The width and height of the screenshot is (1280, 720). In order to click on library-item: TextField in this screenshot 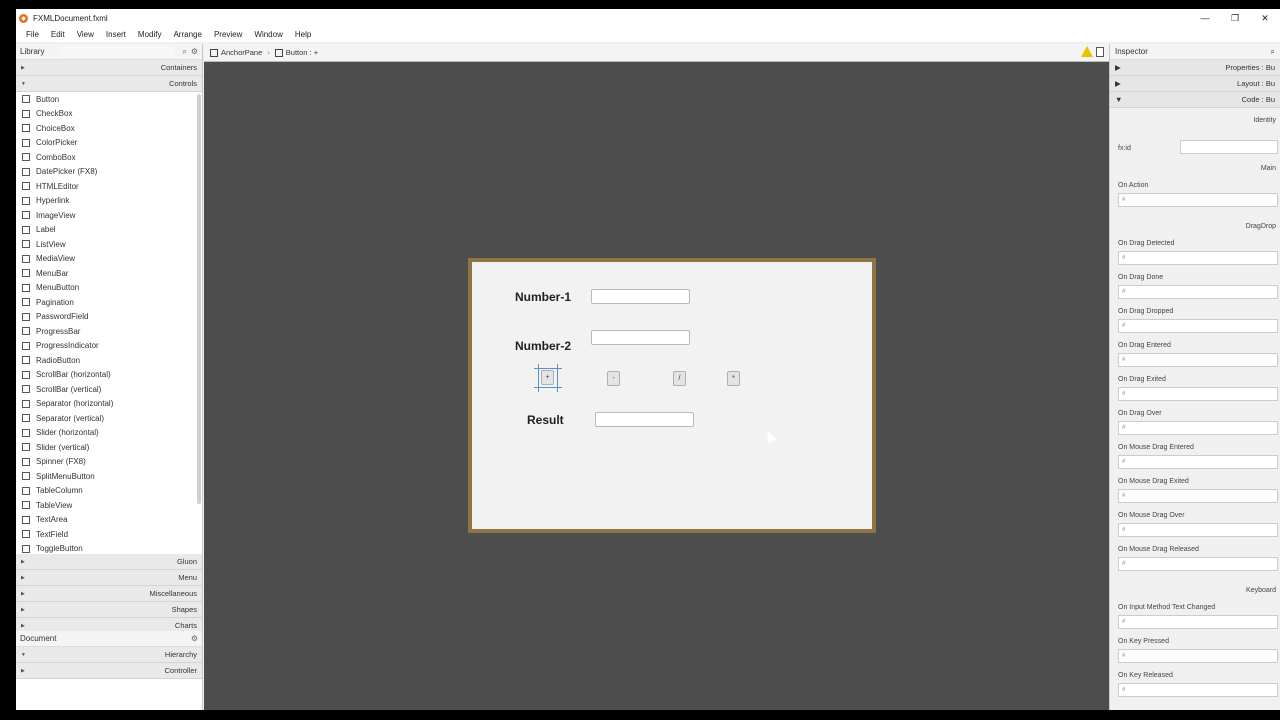, I will do `click(109, 534)`.